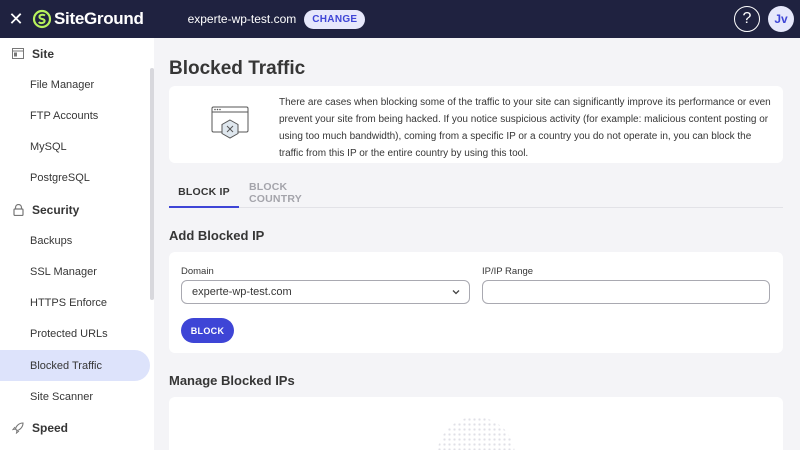 The height and width of the screenshot is (450, 800). Describe the element at coordinates (62, 84) in the screenshot. I see `sidebar-item-label: File Manager` at that location.